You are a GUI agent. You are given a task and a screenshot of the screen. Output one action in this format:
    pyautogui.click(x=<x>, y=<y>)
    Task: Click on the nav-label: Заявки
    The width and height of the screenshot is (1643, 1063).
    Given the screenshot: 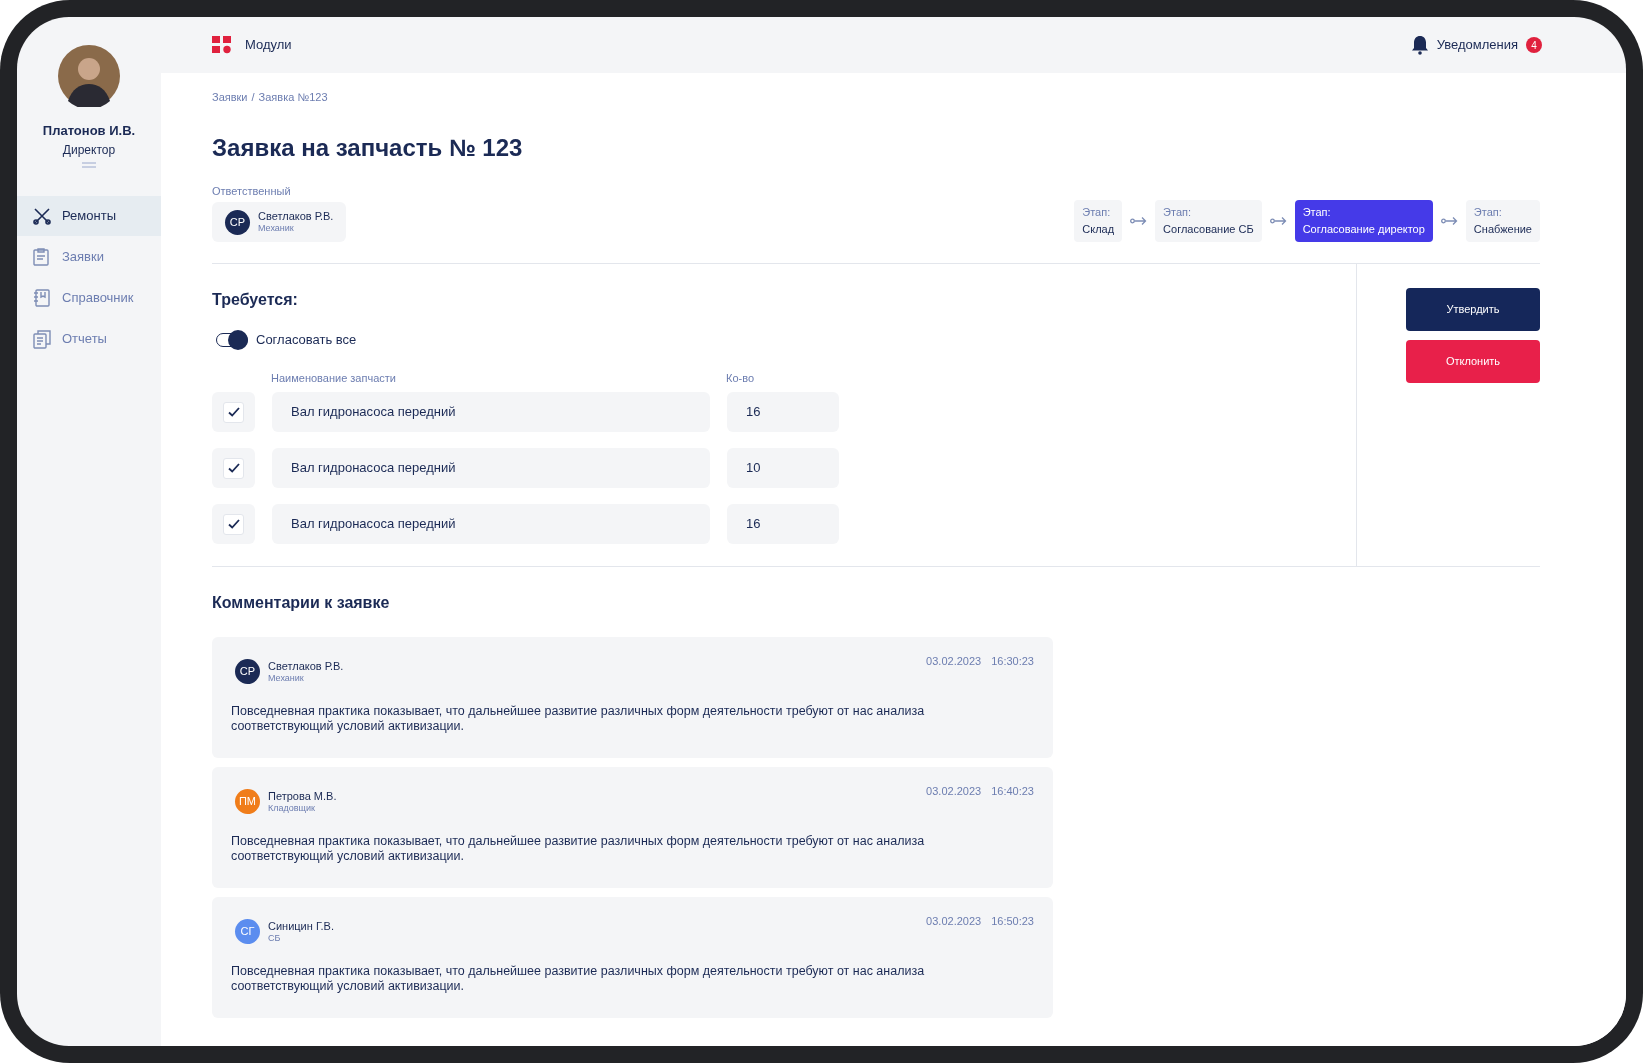 What is the action you would take?
    pyautogui.click(x=83, y=256)
    